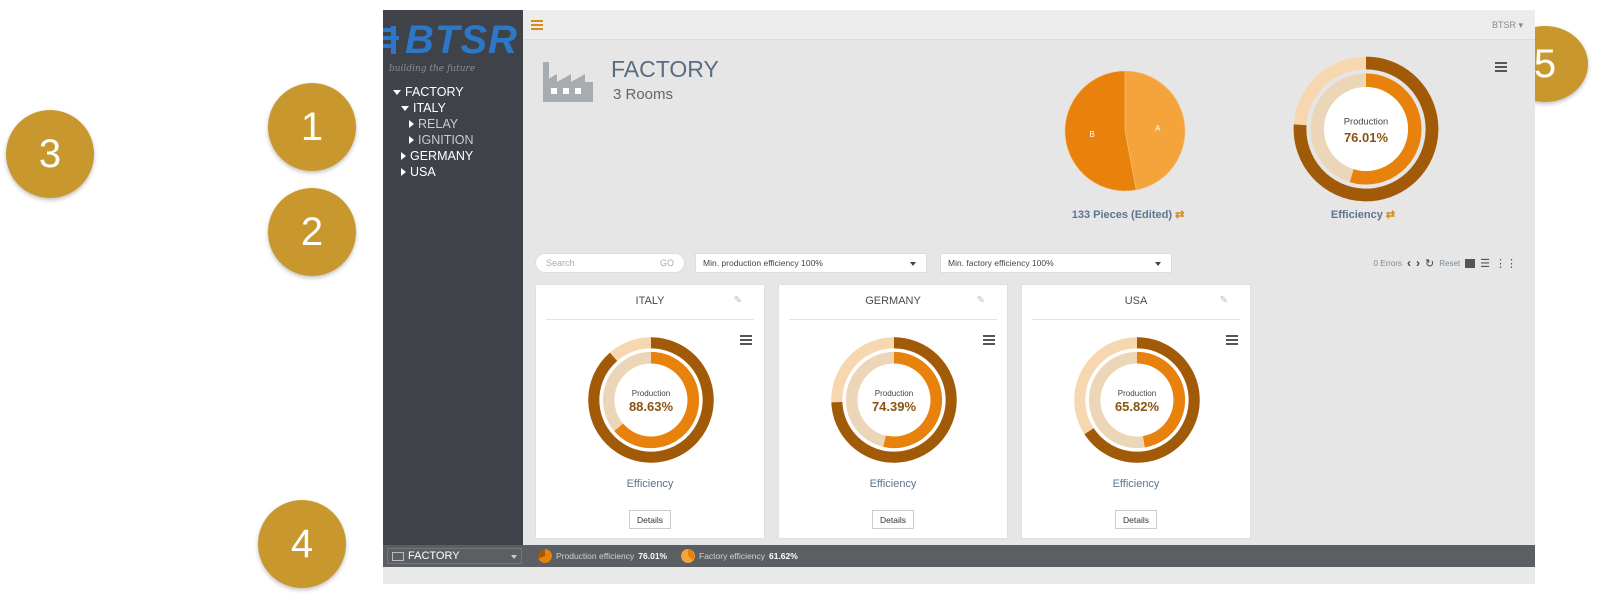 The image size is (1611, 593). Describe the element at coordinates (1366, 129) in the screenshot. I see `factory-efficiency-donut: Production 76.01%` at that location.